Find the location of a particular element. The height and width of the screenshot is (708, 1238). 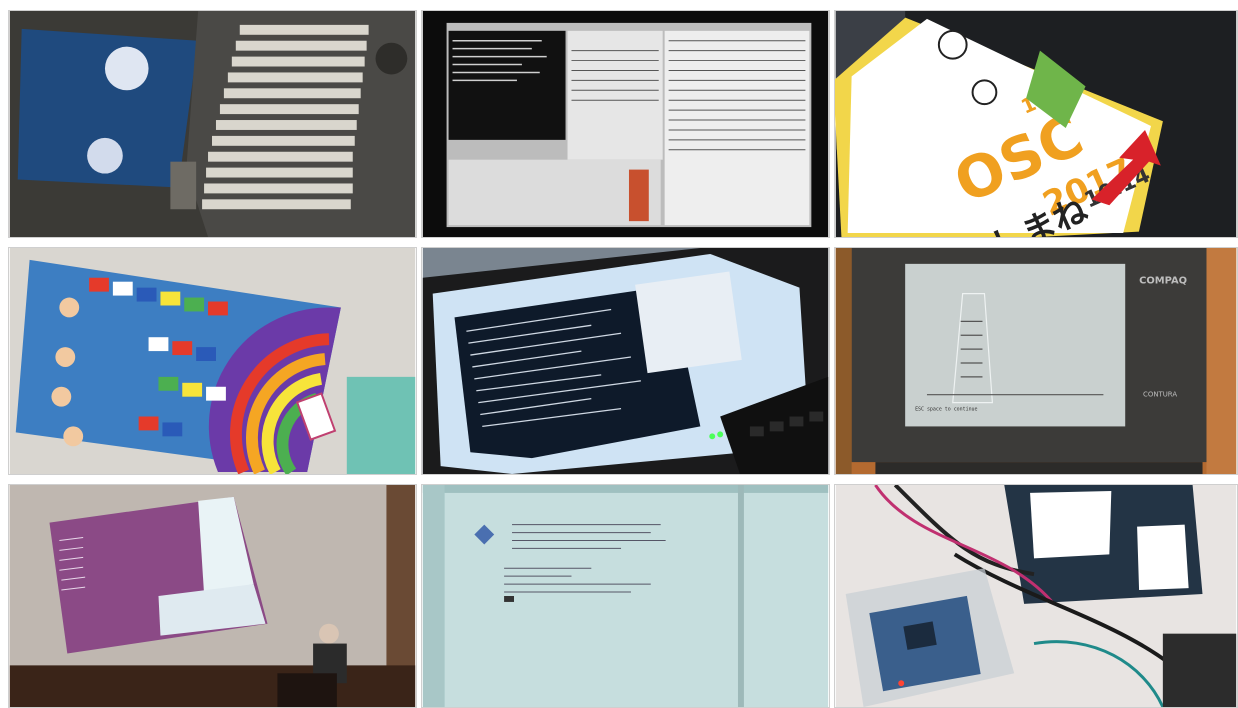

photo-terminal-filemanager is located at coordinates (625, 124).